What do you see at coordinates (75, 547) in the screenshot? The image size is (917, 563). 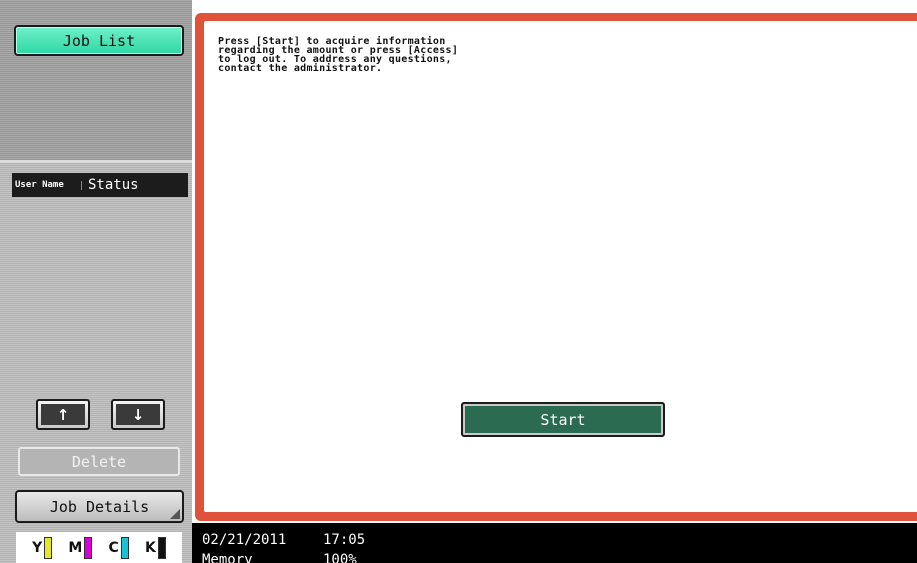 I see `toner-label: M` at bounding box center [75, 547].